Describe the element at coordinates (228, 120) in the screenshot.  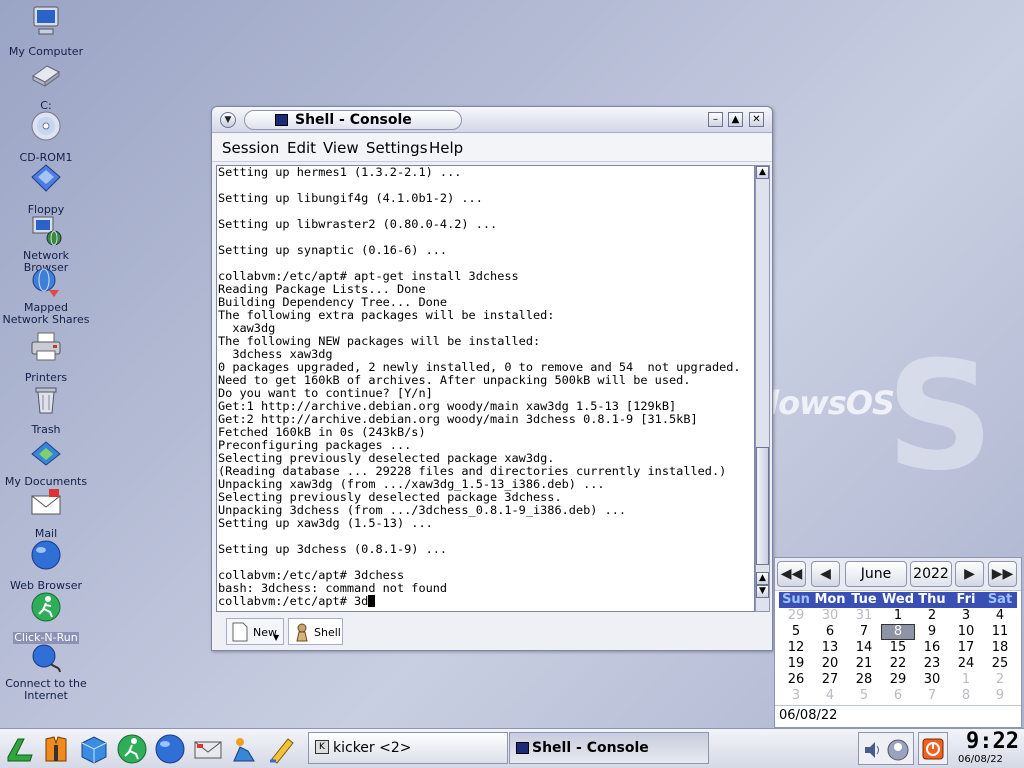
I see `window-menu-button: ▼` at that location.